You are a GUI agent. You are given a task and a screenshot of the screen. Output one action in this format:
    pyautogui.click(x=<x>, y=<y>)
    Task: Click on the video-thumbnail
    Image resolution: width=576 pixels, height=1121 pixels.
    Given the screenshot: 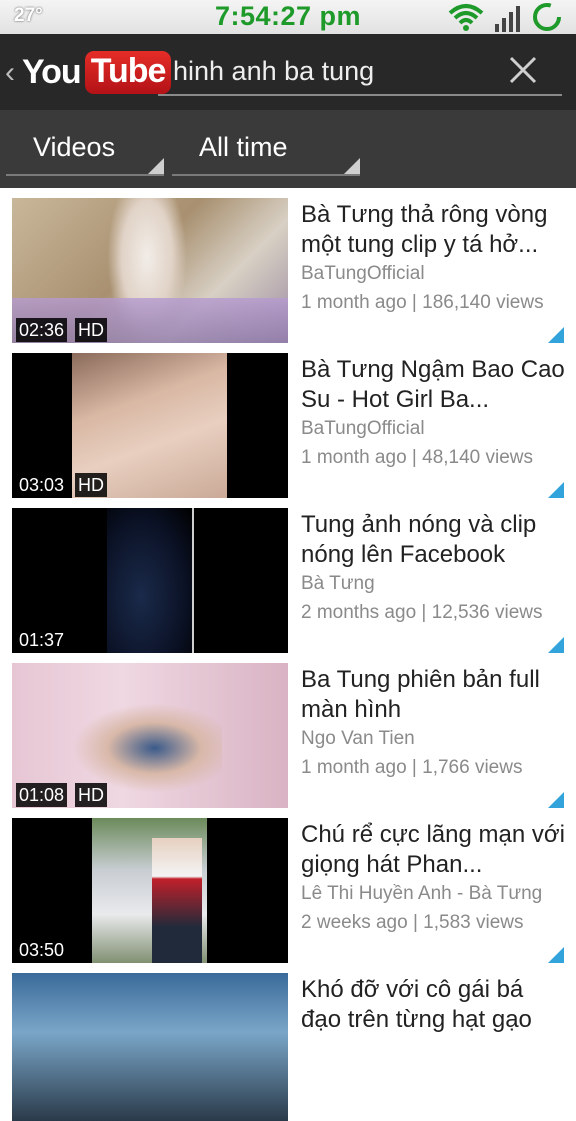 What is the action you would take?
    pyautogui.click(x=150, y=1047)
    